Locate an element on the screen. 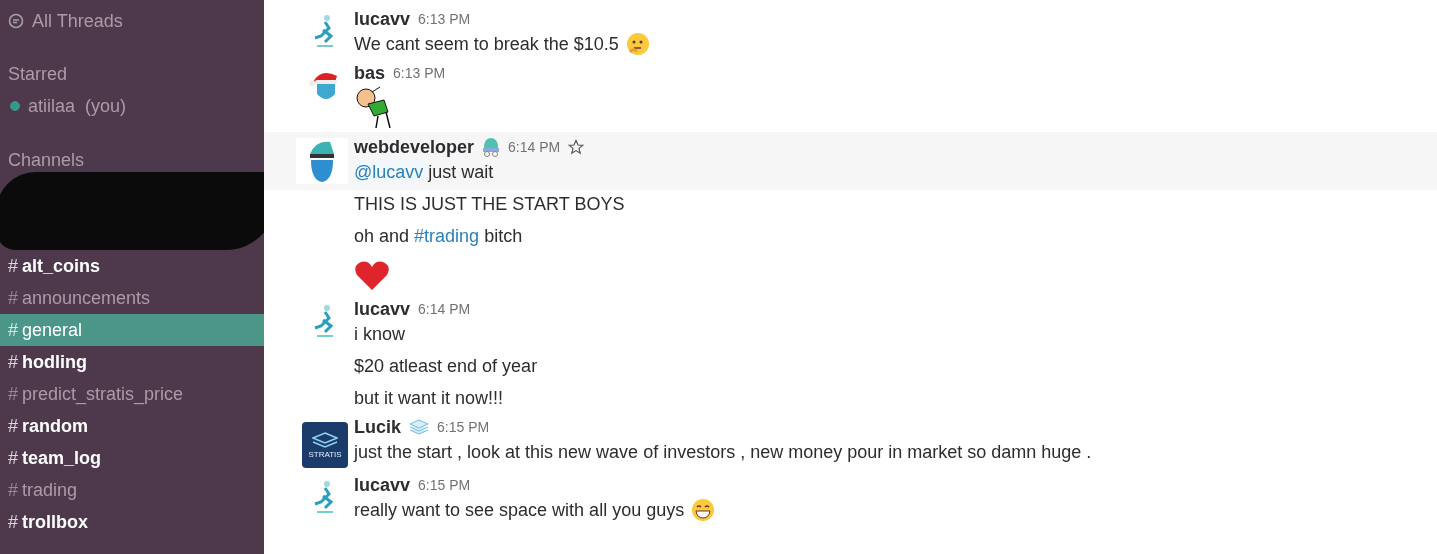 The width and height of the screenshot is (1437, 554). thinking-emoji-icon is located at coordinates (637, 44).